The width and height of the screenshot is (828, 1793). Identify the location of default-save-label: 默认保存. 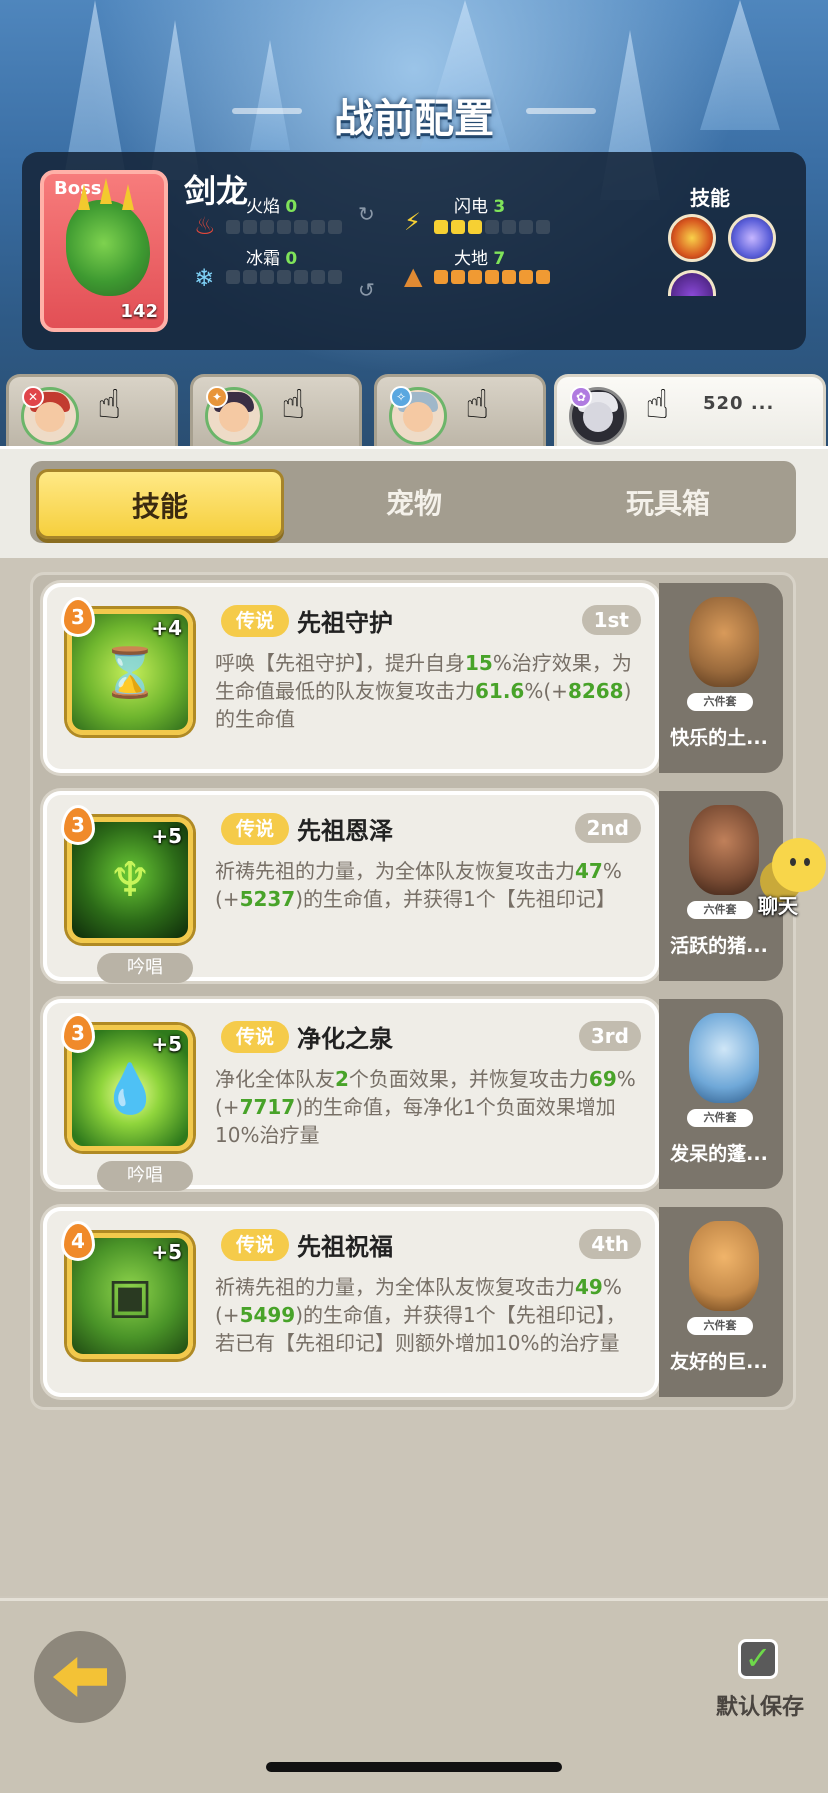
(760, 1707).